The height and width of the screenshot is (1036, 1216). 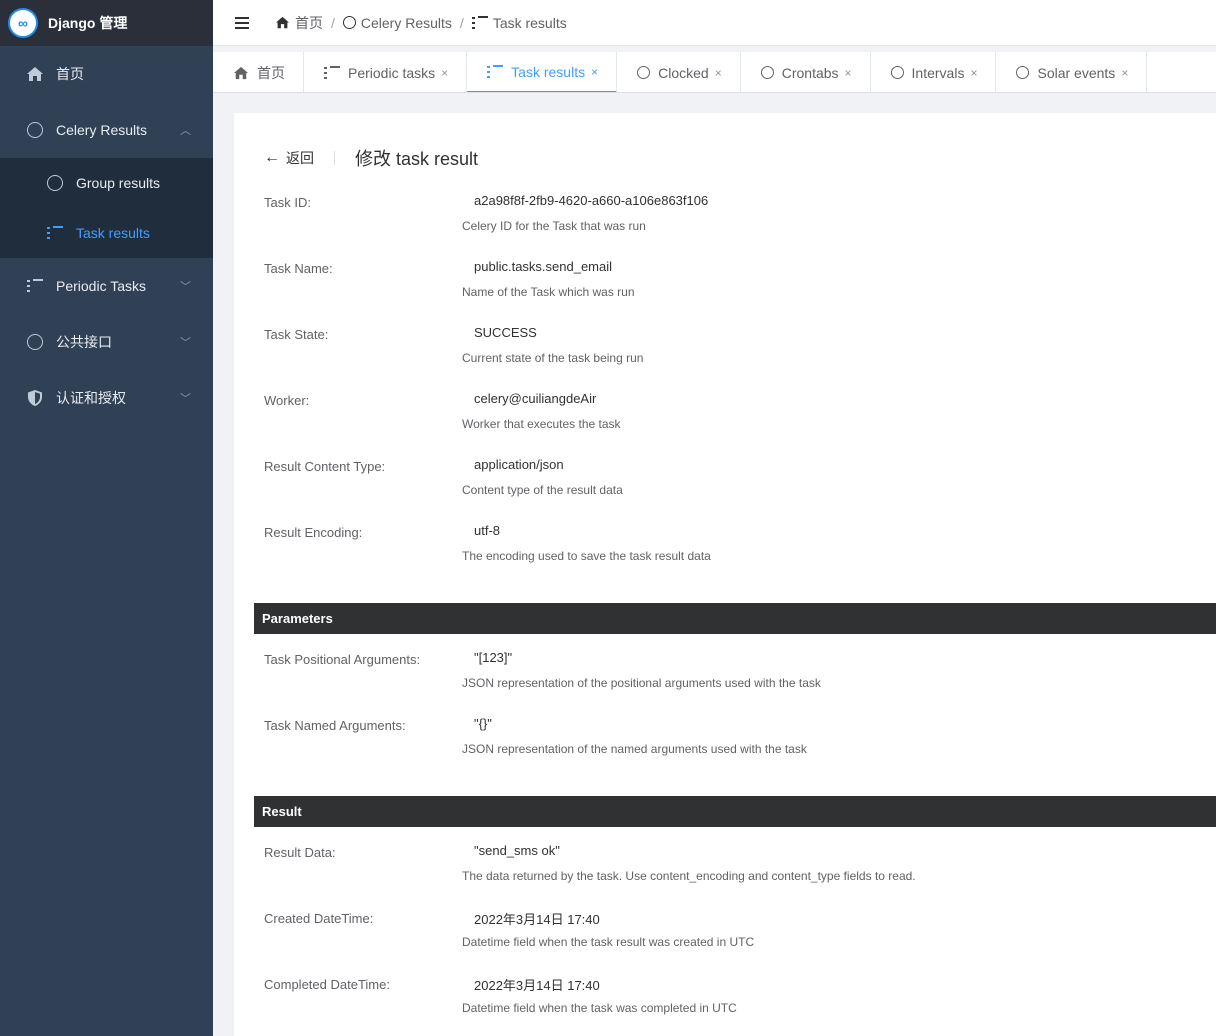 What do you see at coordinates (335, 725) in the screenshot?
I see `field-label: Task Named Arguments:` at bounding box center [335, 725].